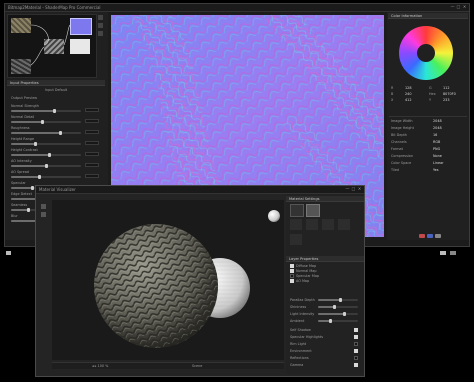 The width and height of the screenshot is (474, 382). I want to click on material-map-rows: Diffuse Map Normal Map Specular Map AO Map, so click(325, 274).